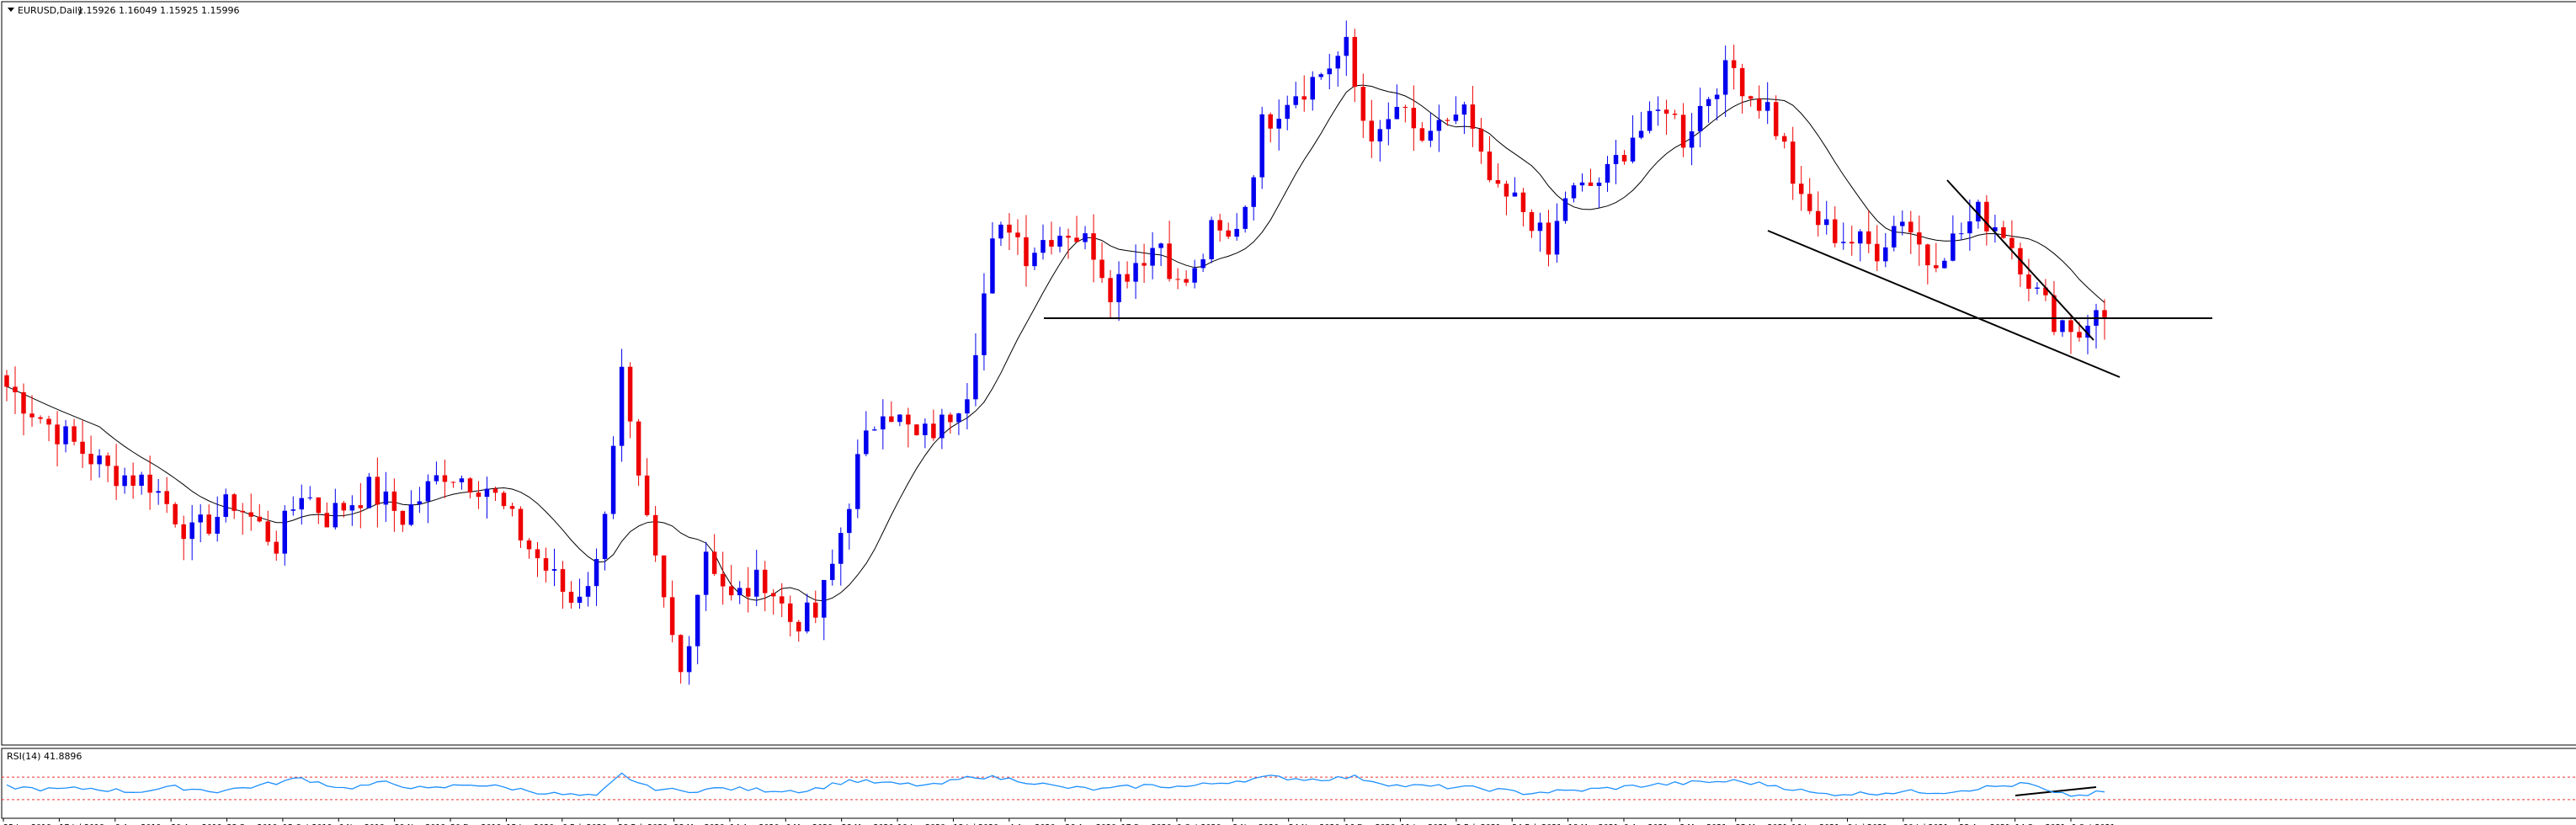 This screenshot has height=825, width=2576. Describe the element at coordinates (1055, 785) in the screenshot. I see `rsi-line` at that location.